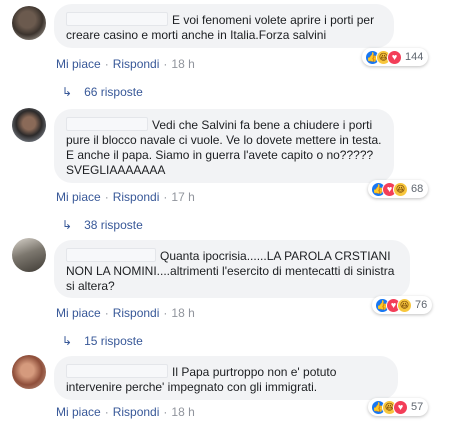 The height and width of the screenshot is (423, 464). What do you see at coordinates (417, 407) in the screenshot?
I see `reaction-count: 57` at bounding box center [417, 407].